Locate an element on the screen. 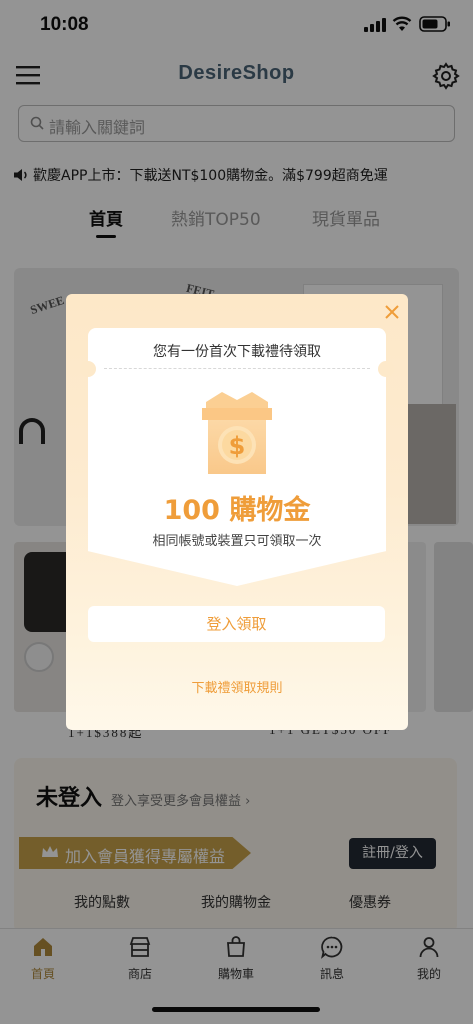 This screenshot has height=1024, width=473. gift-box-icon: $ is located at coordinates (237, 433).